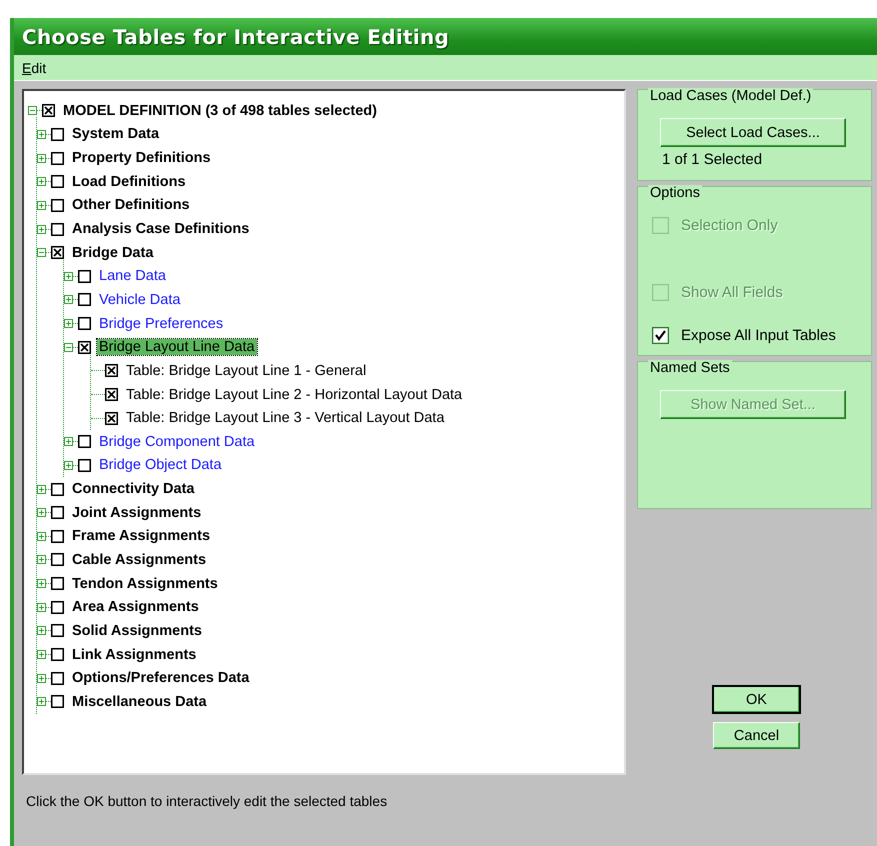 The width and height of the screenshot is (877, 846). What do you see at coordinates (285, 418) in the screenshot?
I see `tree-item: Table: Bridge Layout Line 3 - Vertical Layout Data` at bounding box center [285, 418].